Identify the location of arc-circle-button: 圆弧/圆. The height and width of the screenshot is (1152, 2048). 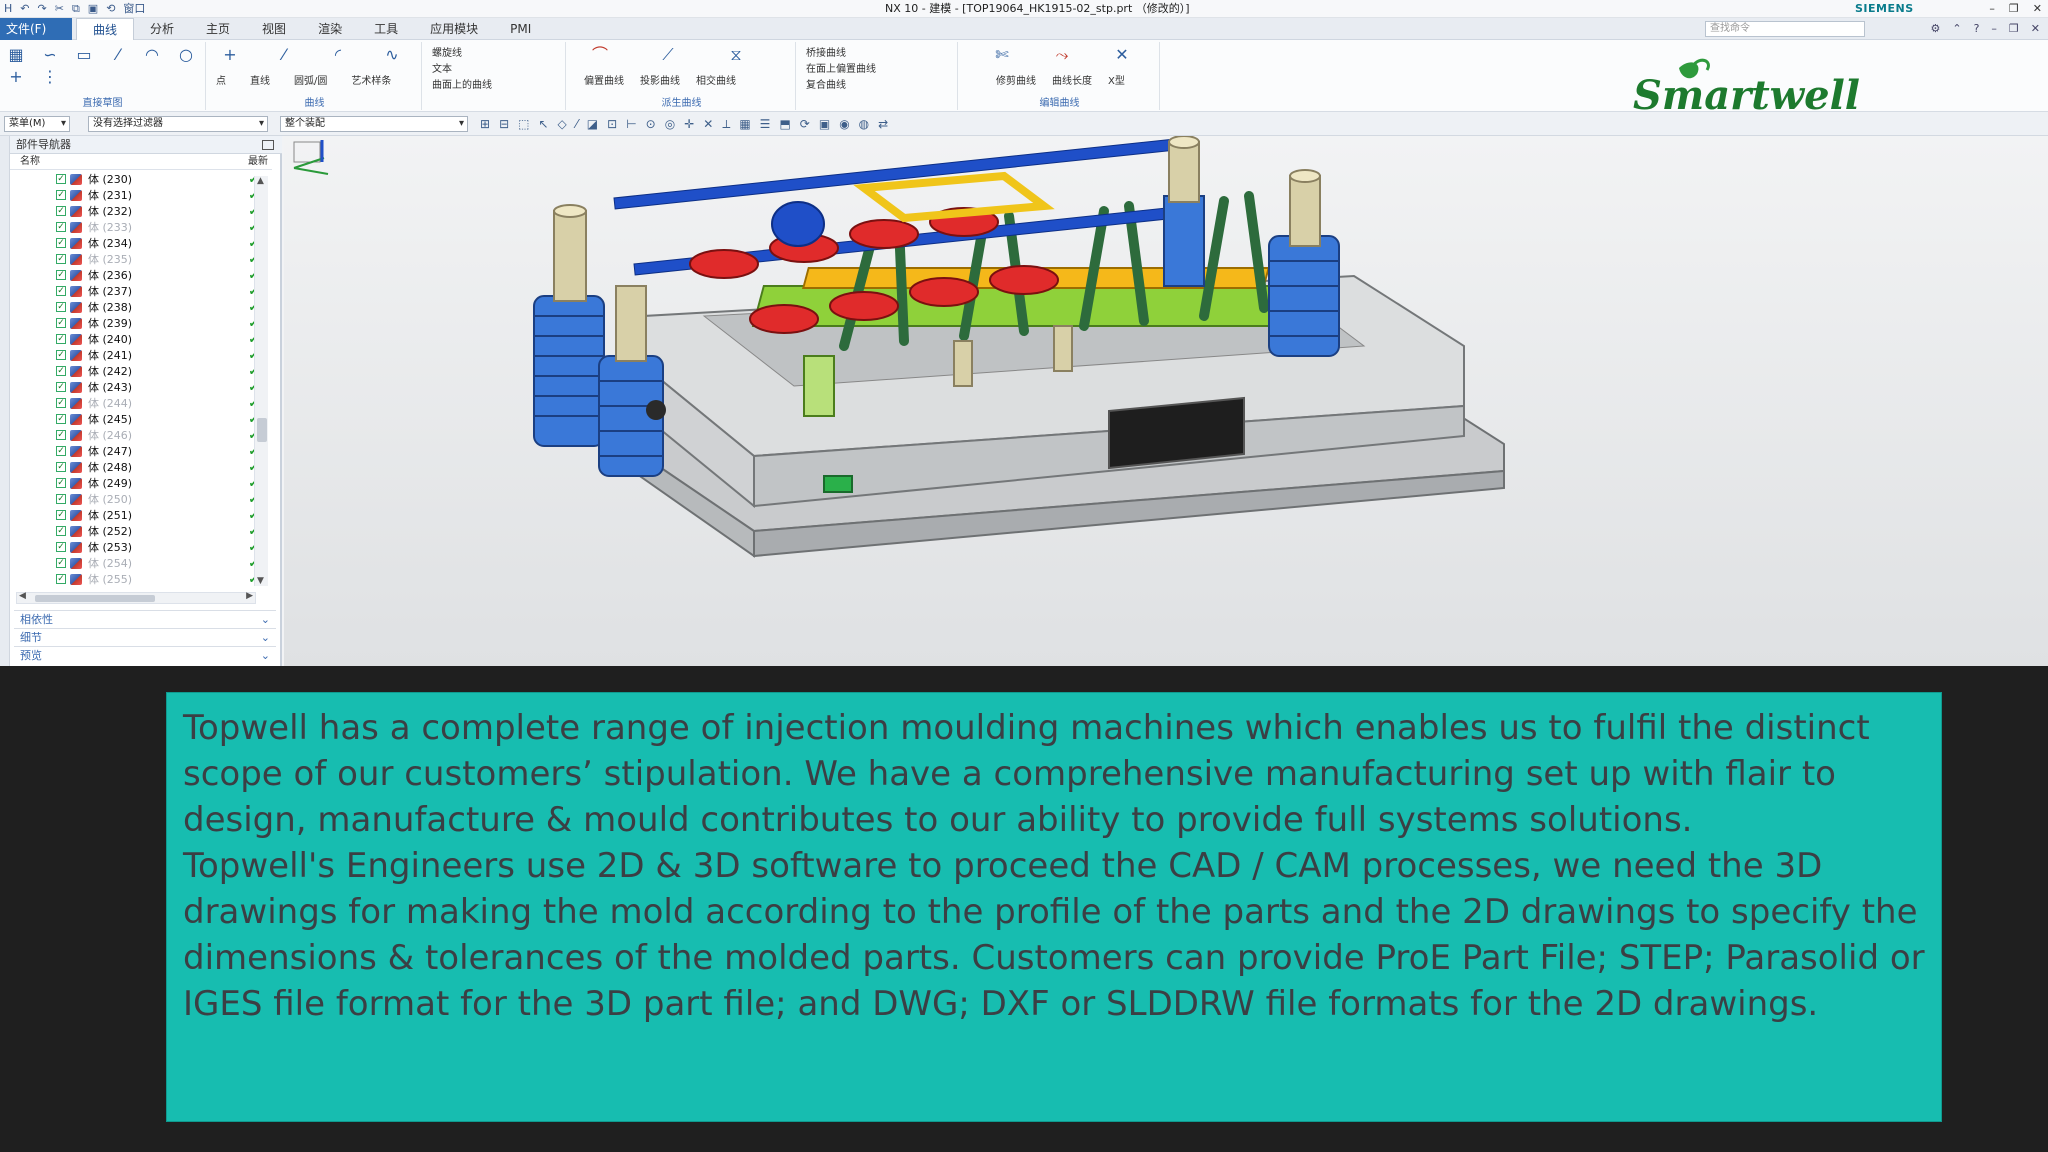
(310, 79).